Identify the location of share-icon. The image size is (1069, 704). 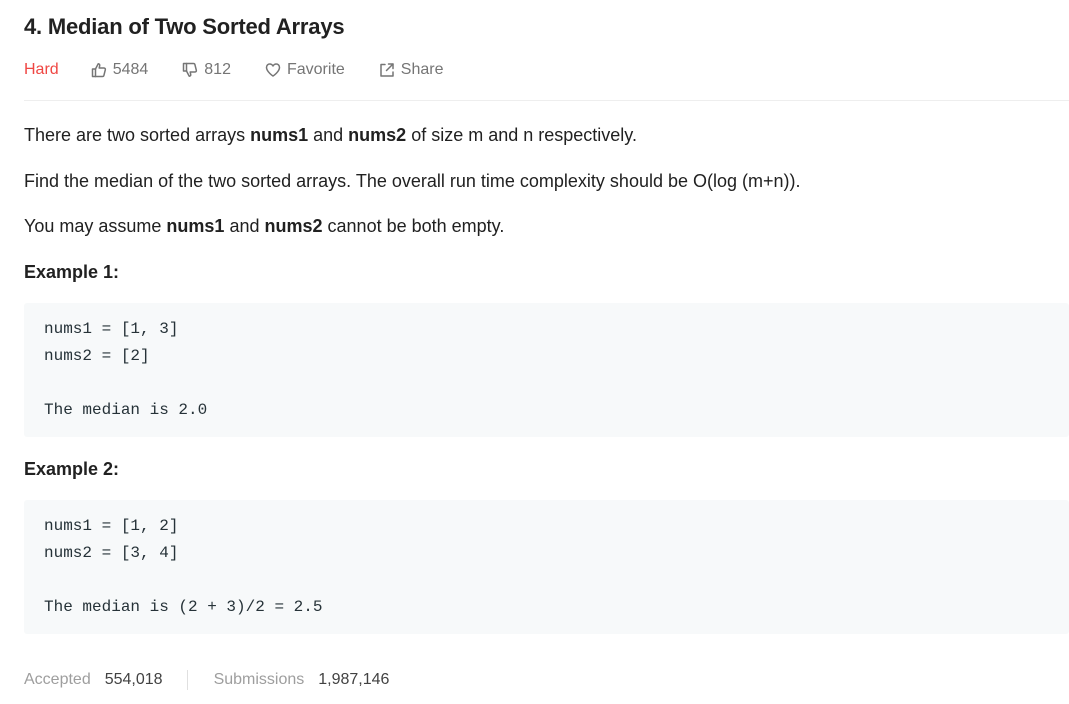
(387, 70).